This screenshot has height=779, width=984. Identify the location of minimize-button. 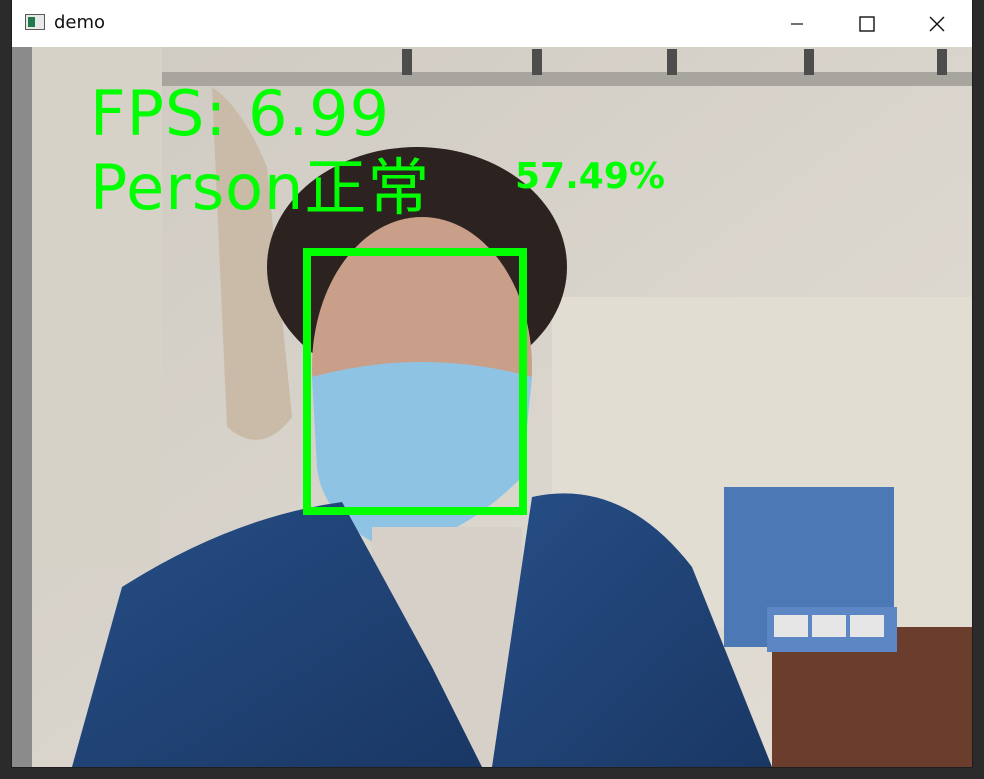
(797, 23).